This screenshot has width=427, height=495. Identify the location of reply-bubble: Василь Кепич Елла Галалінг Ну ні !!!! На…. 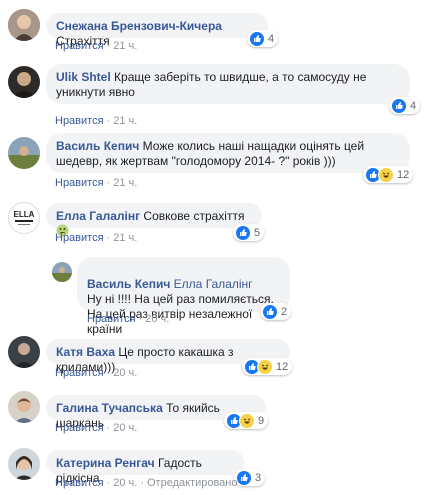
(183, 296).